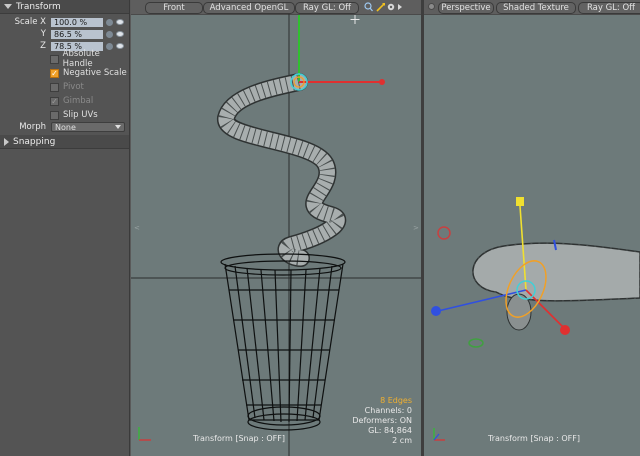 This screenshot has height=456, width=640. What do you see at coordinates (43, 34) in the screenshot?
I see `scale-y-label: Y` at bounding box center [43, 34].